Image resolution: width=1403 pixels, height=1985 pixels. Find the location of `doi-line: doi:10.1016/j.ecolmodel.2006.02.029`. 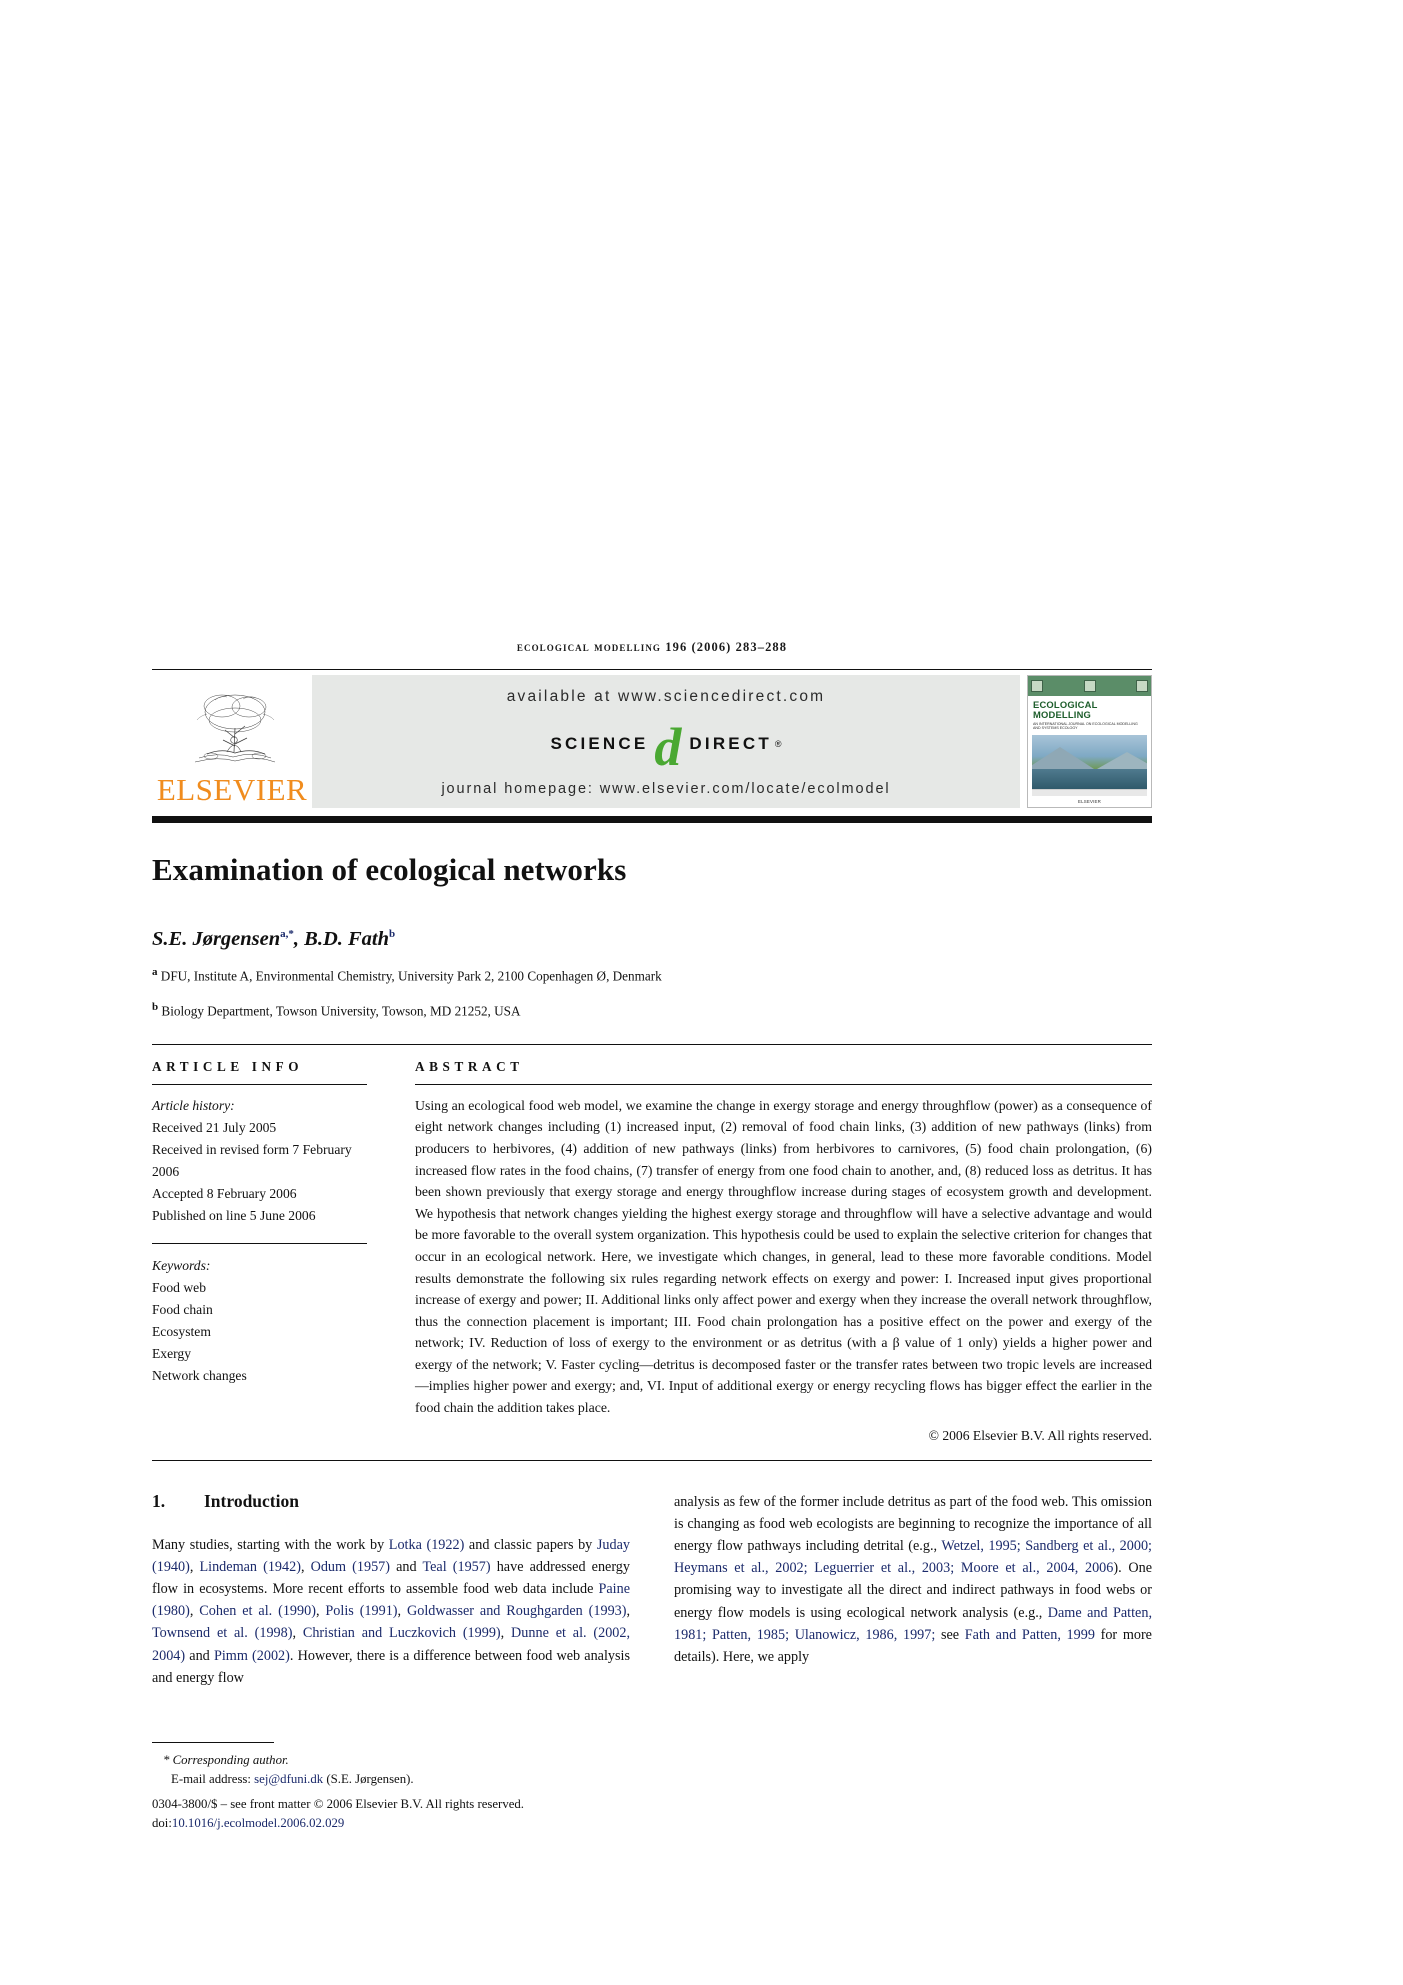

doi-line: doi:10.1016/j.ecolmodel.2006.02.029 is located at coordinates (376, 1823).